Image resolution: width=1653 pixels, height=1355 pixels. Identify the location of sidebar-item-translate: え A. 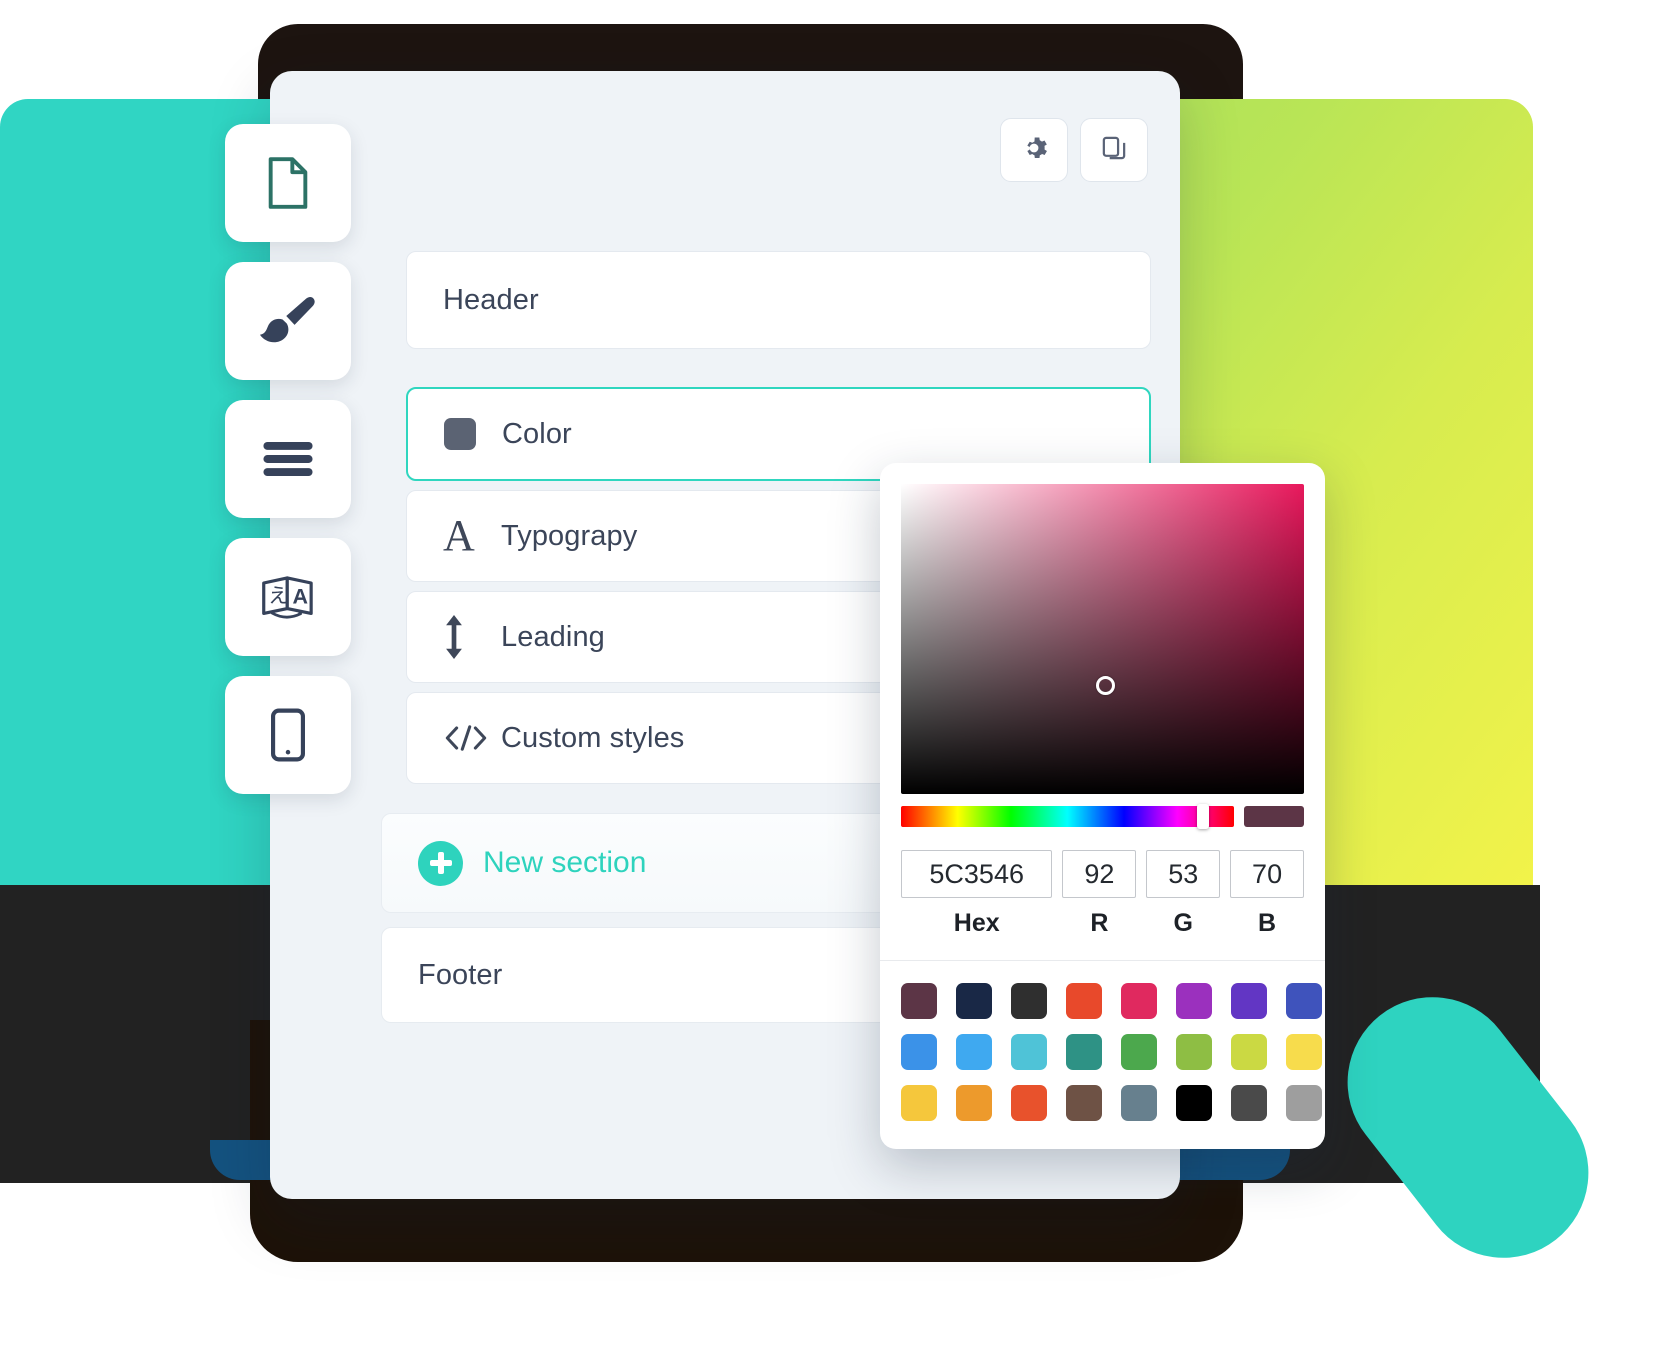
(288, 597).